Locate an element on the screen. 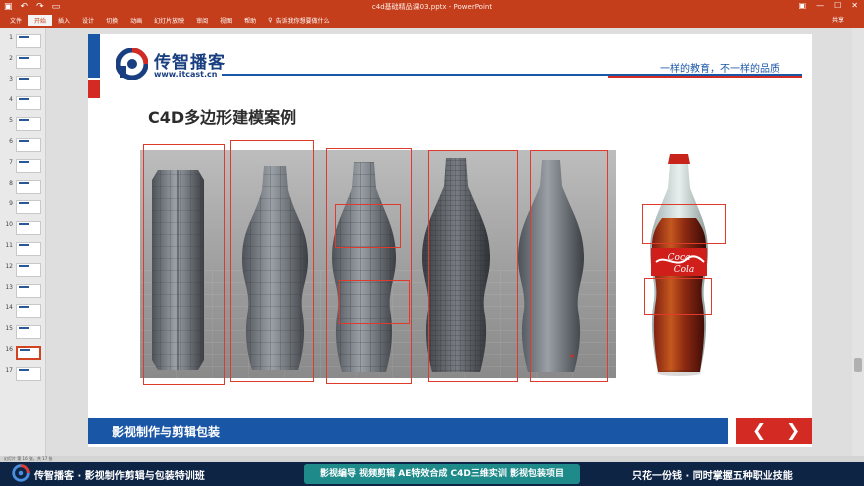 The width and height of the screenshot is (864, 486). header-red-bar is located at coordinates (94, 89).